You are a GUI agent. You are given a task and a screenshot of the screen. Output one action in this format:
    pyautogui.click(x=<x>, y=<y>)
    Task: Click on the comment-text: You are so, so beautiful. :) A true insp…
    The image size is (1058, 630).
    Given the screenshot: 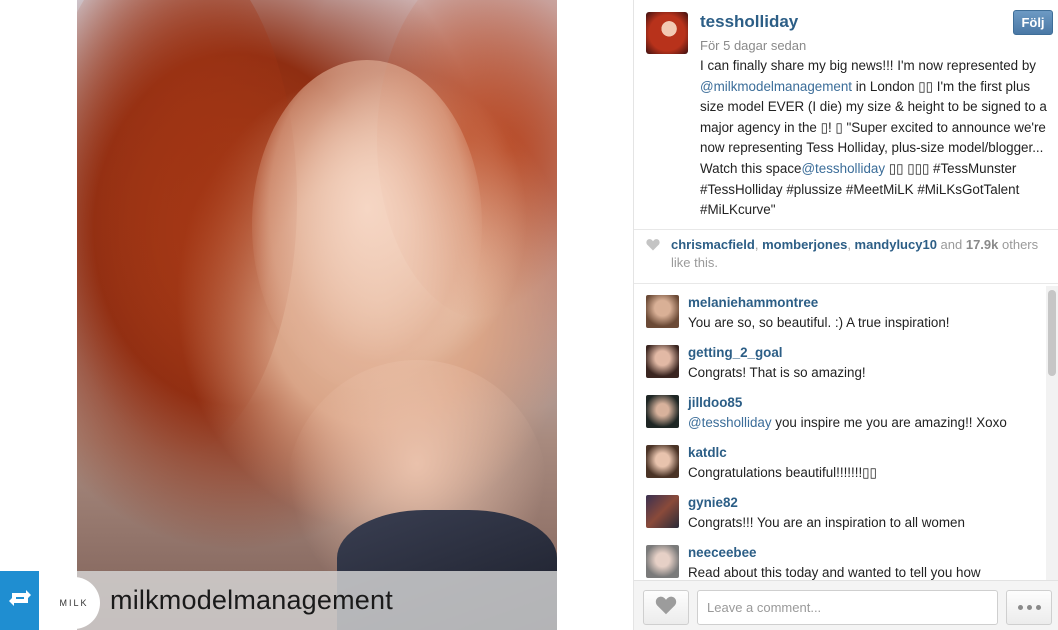 What is the action you would take?
    pyautogui.click(x=819, y=322)
    